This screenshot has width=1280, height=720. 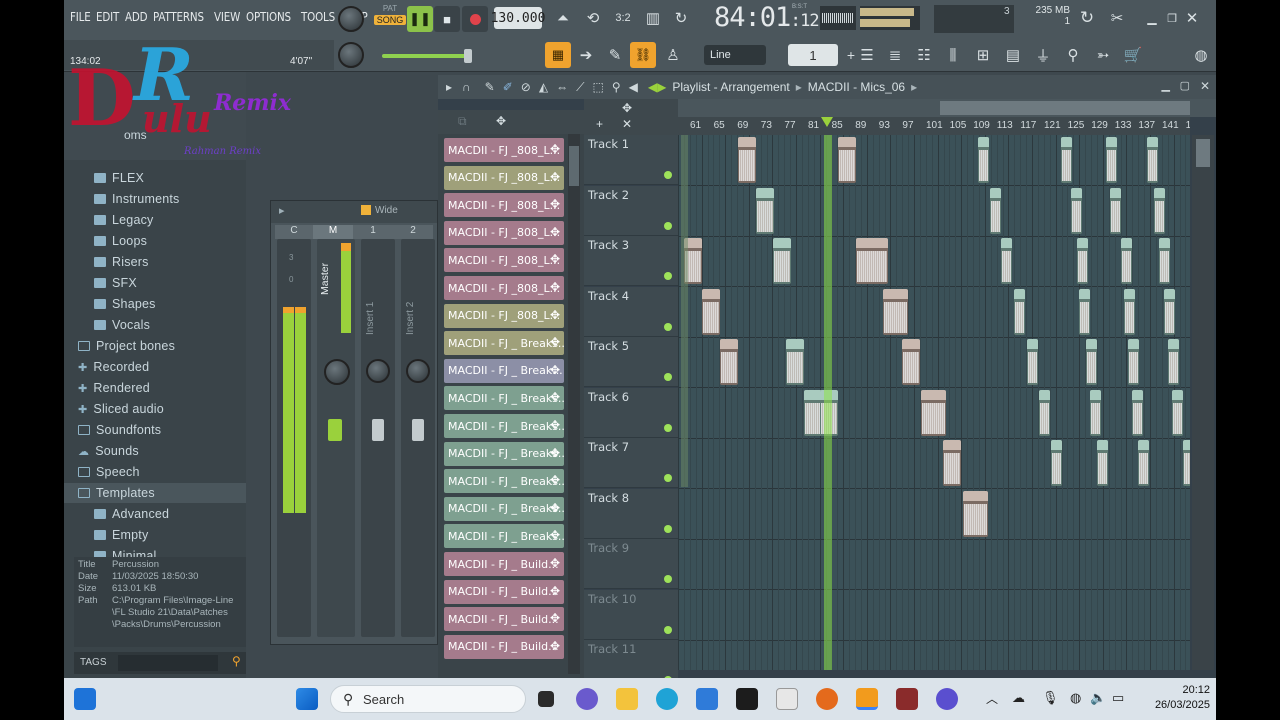 I want to click on insert1-fader, so click(x=378, y=430).